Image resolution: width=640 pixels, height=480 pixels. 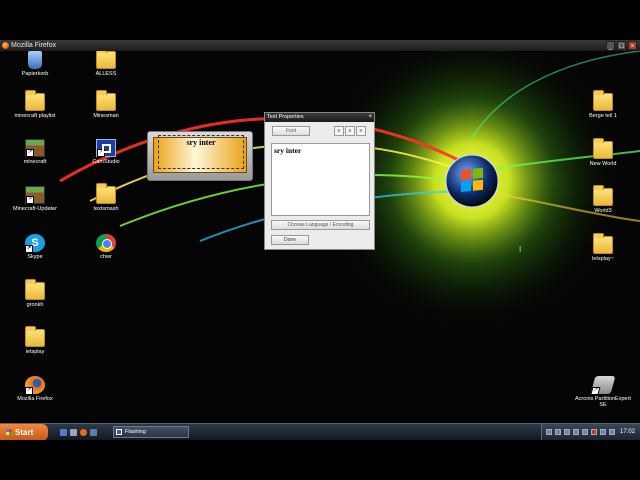 I want to click on desktop-icon-minecraft-playlist: minecraft playlist, so click(x=35, y=104).